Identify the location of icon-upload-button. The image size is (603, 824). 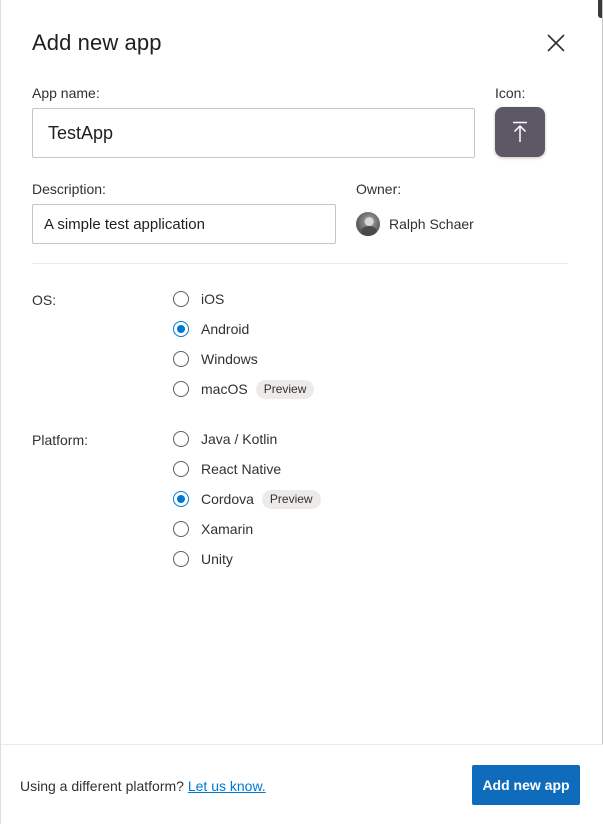
(520, 132).